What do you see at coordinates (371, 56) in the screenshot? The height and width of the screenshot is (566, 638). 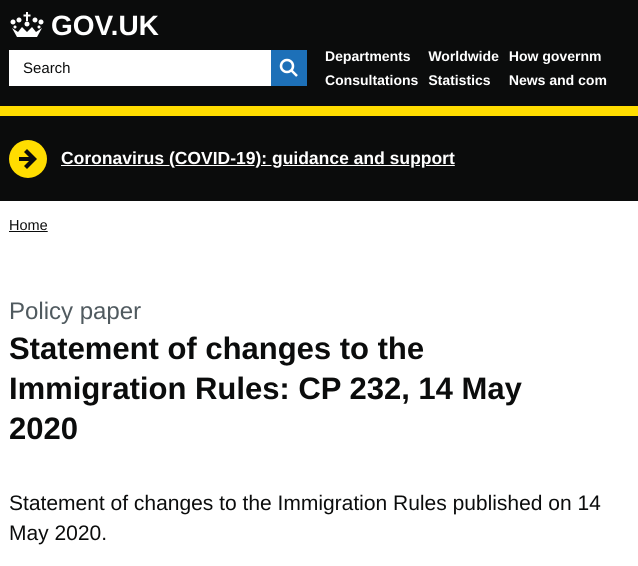 I see `nav-link: Departments` at bounding box center [371, 56].